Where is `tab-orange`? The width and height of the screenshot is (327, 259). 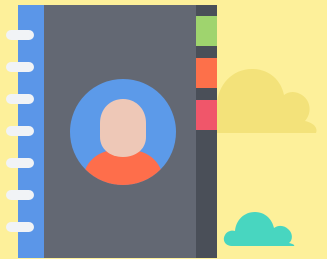 tab-orange is located at coordinates (206, 73).